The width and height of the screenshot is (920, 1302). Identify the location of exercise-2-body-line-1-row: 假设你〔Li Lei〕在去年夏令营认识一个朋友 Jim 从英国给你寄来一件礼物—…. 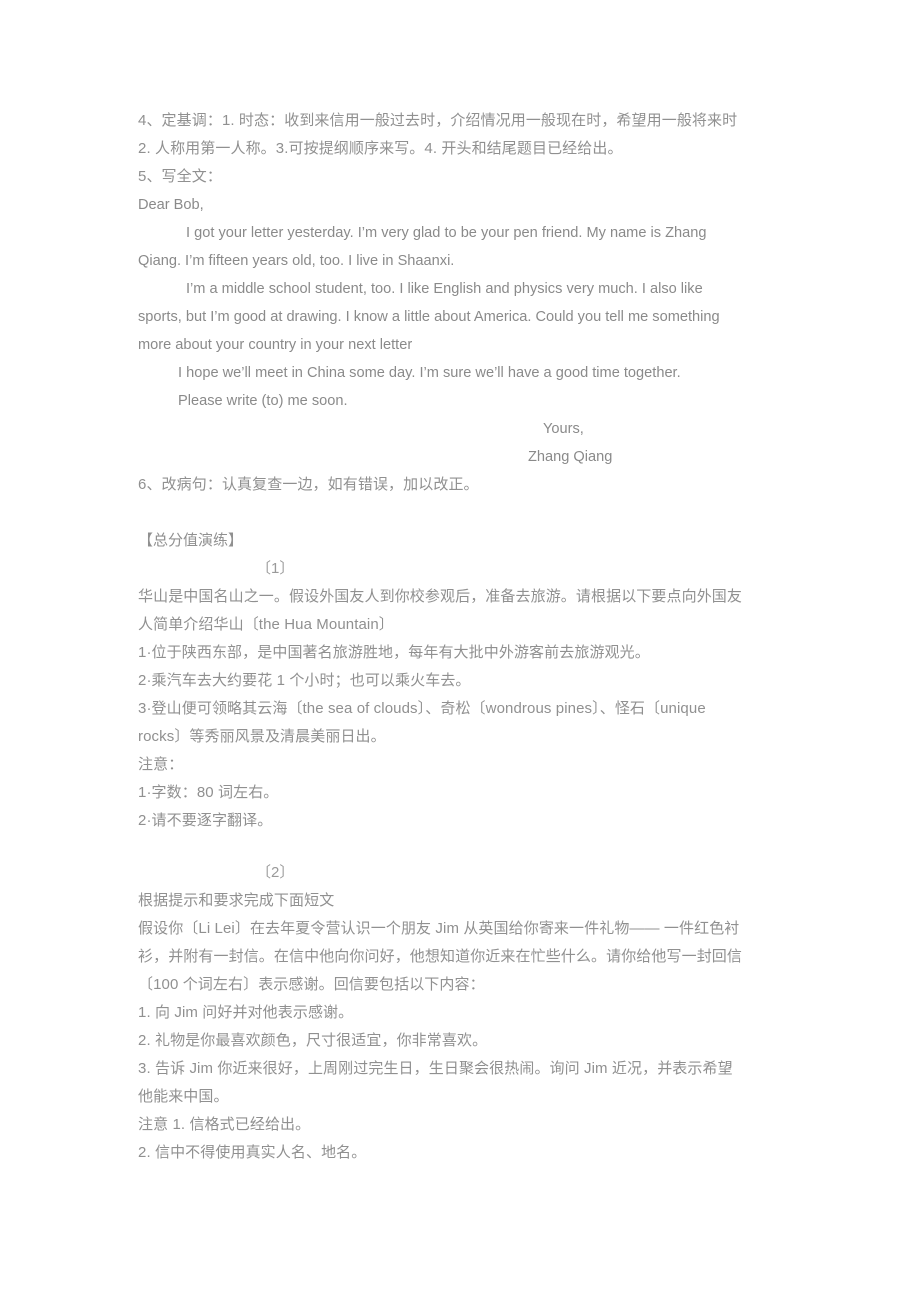
(529, 929).